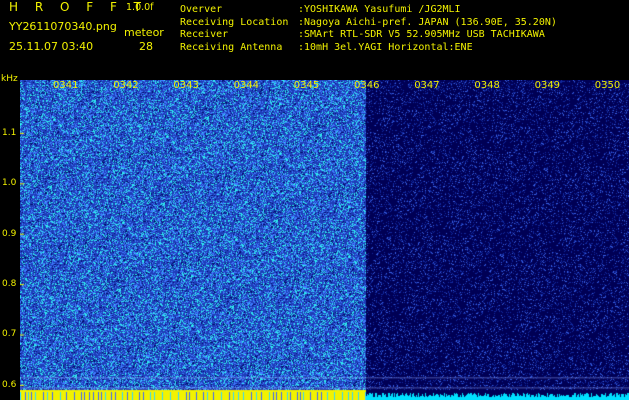 This screenshot has width=629, height=400. I want to click on time-label: 0345, so click(306, 85).